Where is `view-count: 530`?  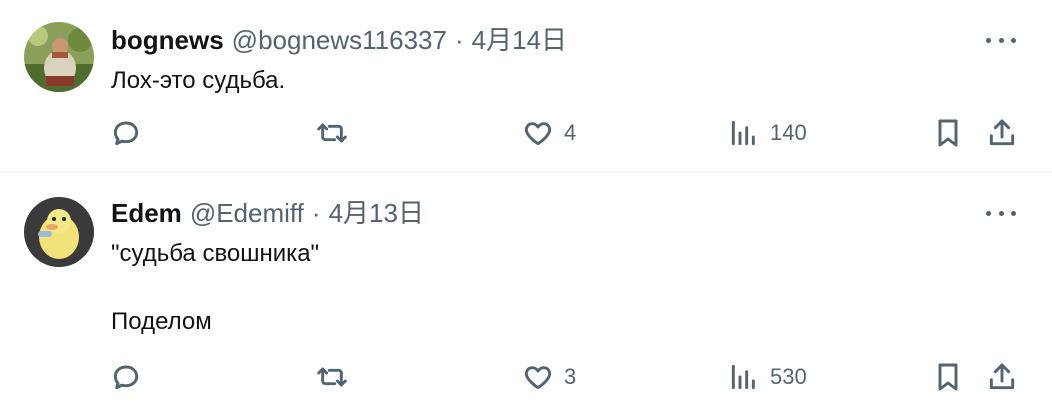
view-count: 530 is located at coordinates (788, 376).